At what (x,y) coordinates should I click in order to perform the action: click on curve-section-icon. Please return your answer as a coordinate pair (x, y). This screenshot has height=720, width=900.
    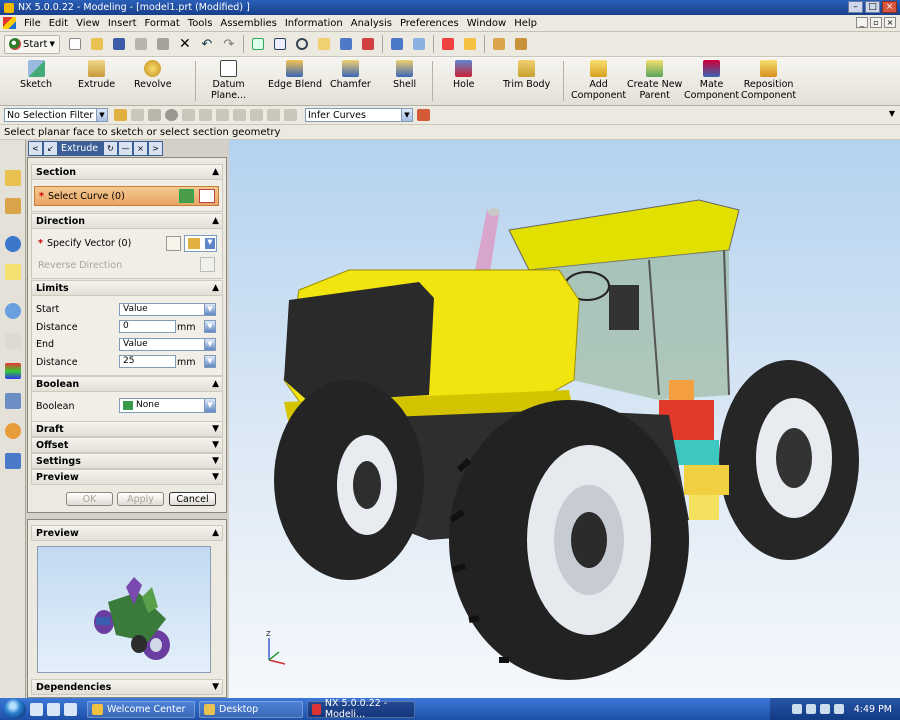
    Looking at the image, I should click on (207, 196).